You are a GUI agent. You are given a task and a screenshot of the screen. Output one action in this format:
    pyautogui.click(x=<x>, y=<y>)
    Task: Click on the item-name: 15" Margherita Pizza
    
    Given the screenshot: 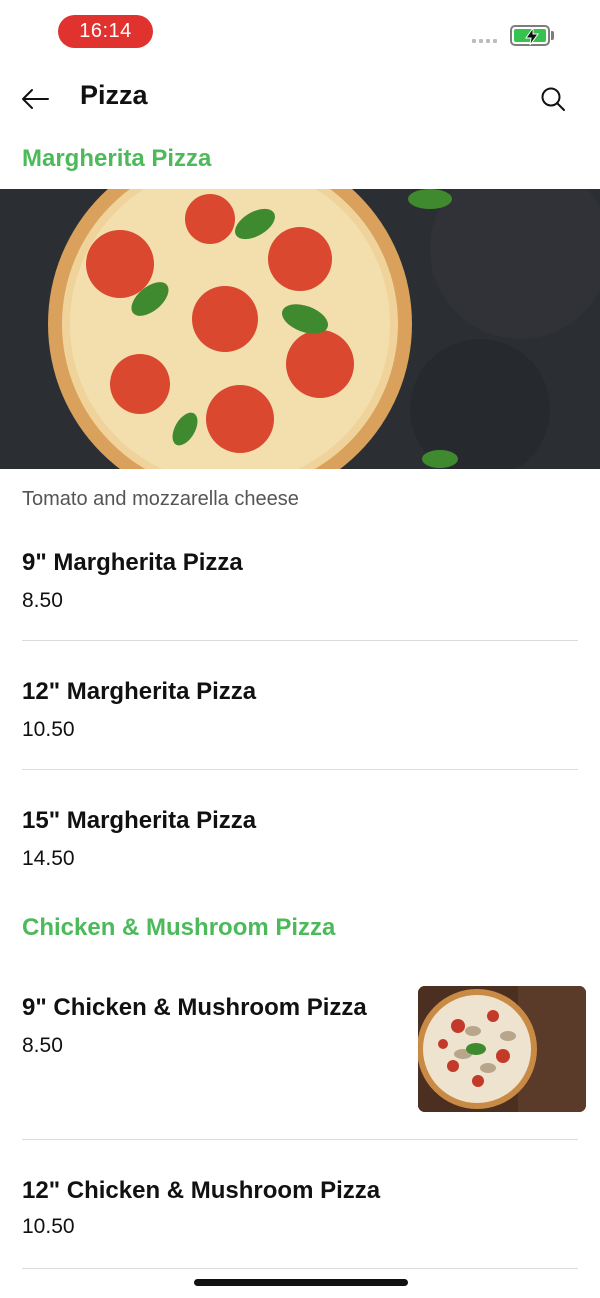 What is the action you would take?
    pyautogui.click(x=139, y=820)
    